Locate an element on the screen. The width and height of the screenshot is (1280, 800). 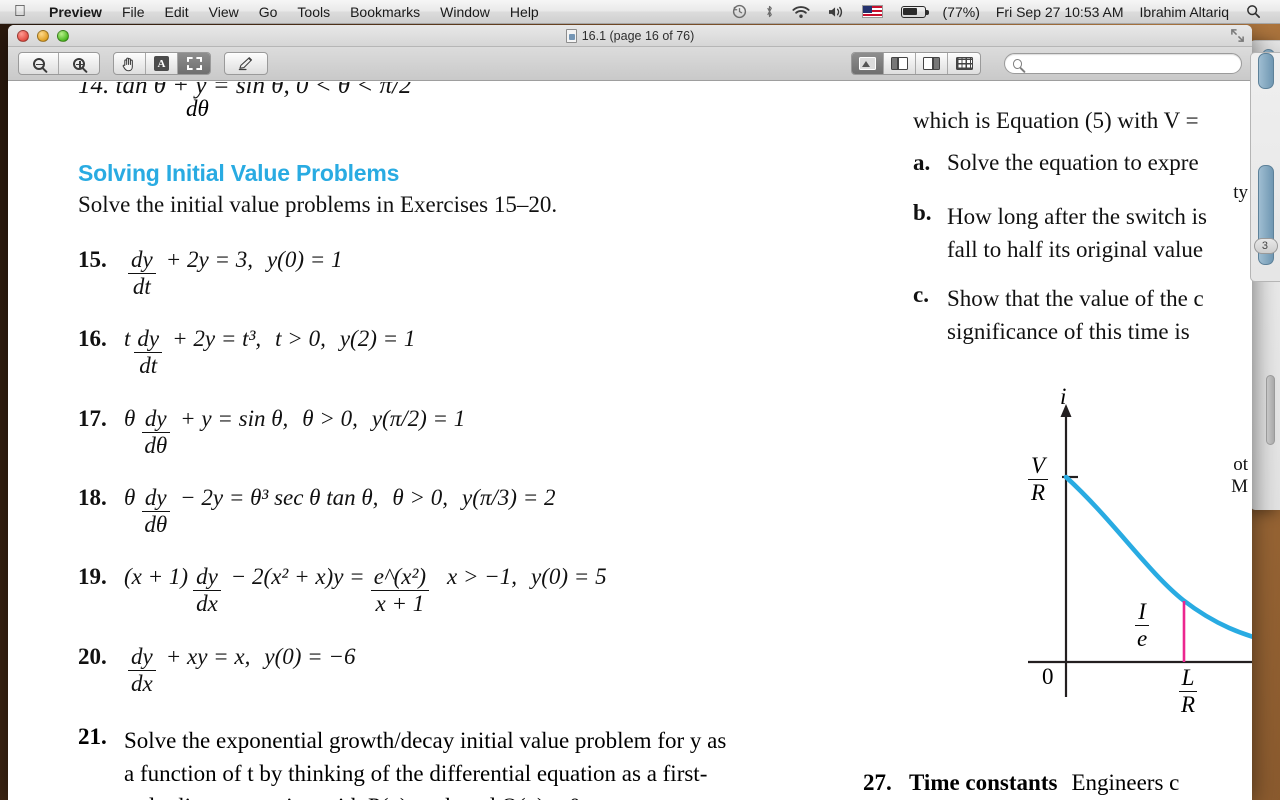
item-label: a. is located at coordinates (922, 162).